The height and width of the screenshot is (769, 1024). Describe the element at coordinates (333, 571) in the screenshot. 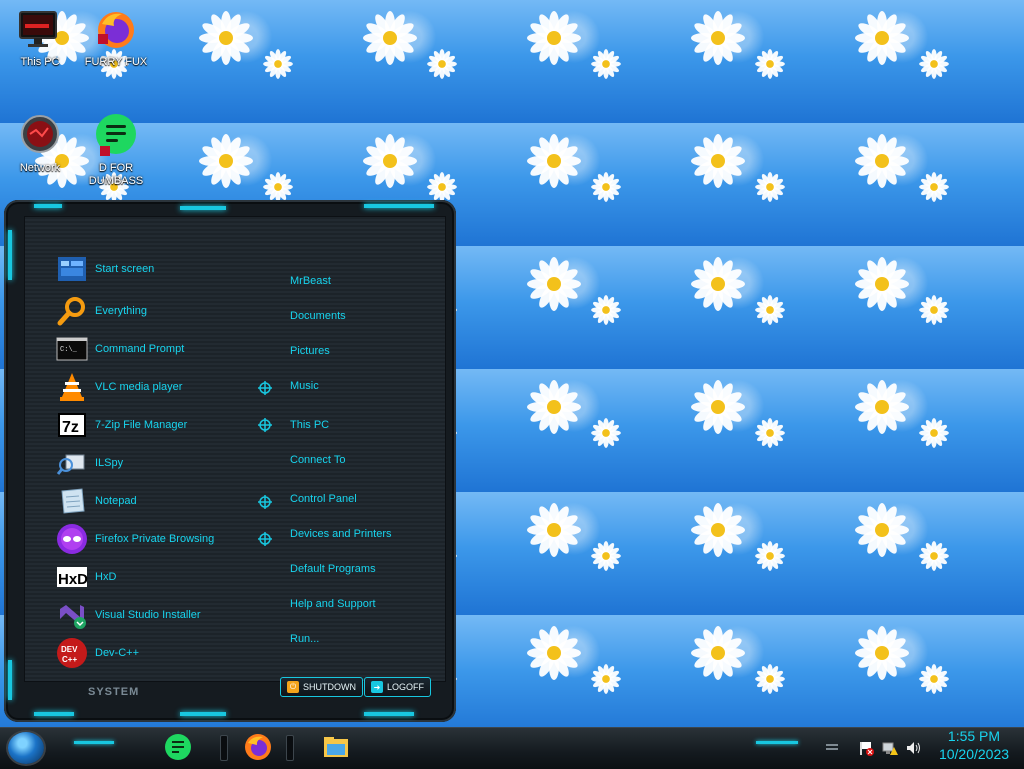

I see `start-place-default-programs: Default Programs` at that location.